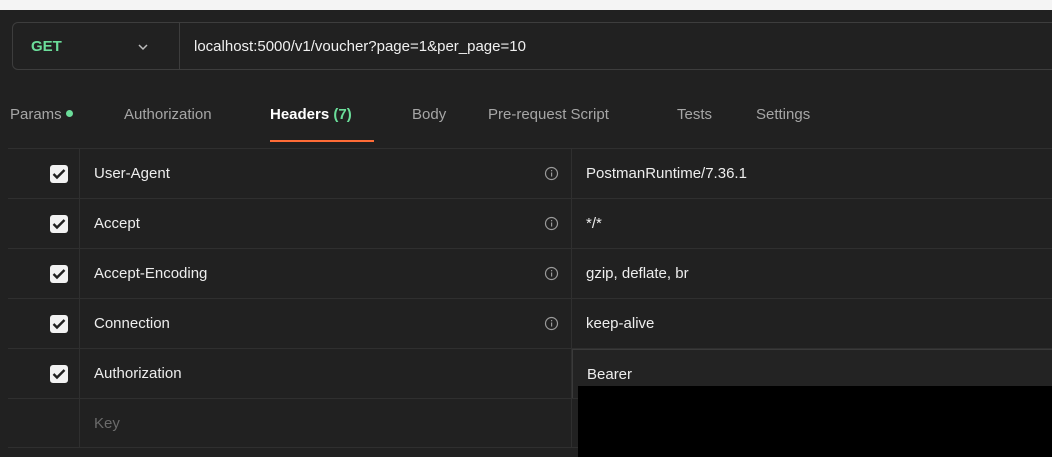 The height and width of the screenshot is (457, 1052). Describe the element at coordinates (812, 323) in the screenshot. I see `header-value: keep-alive` at that location.